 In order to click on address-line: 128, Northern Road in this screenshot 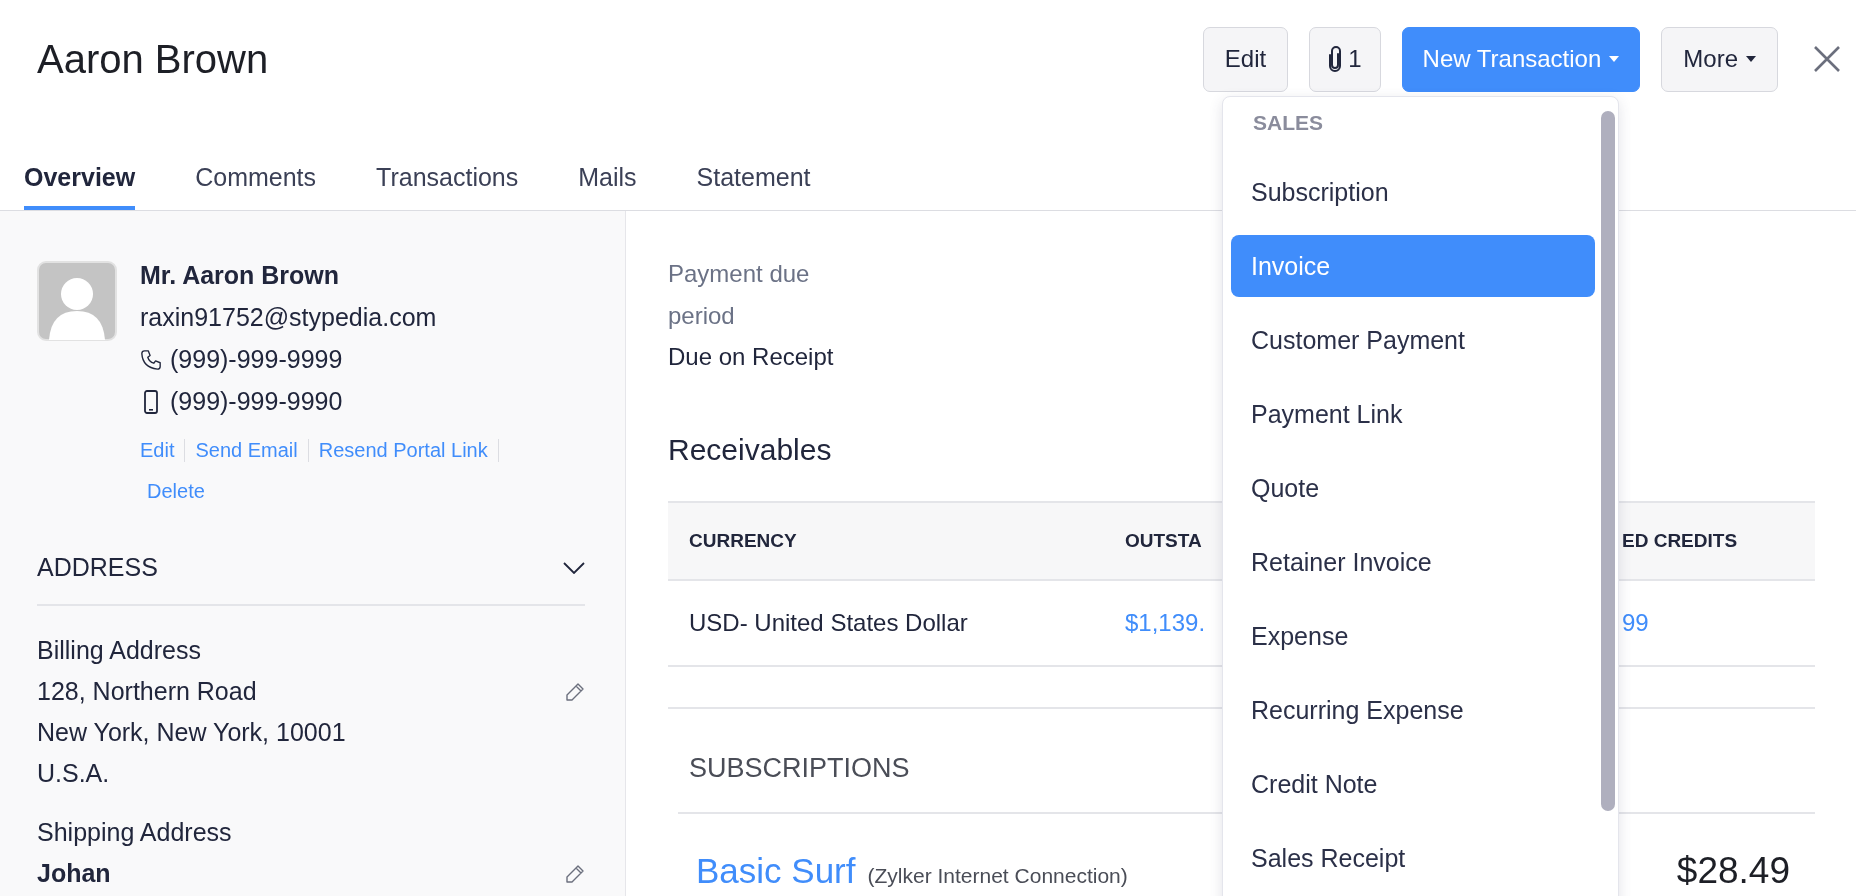, I will do `click(147, 691)`.